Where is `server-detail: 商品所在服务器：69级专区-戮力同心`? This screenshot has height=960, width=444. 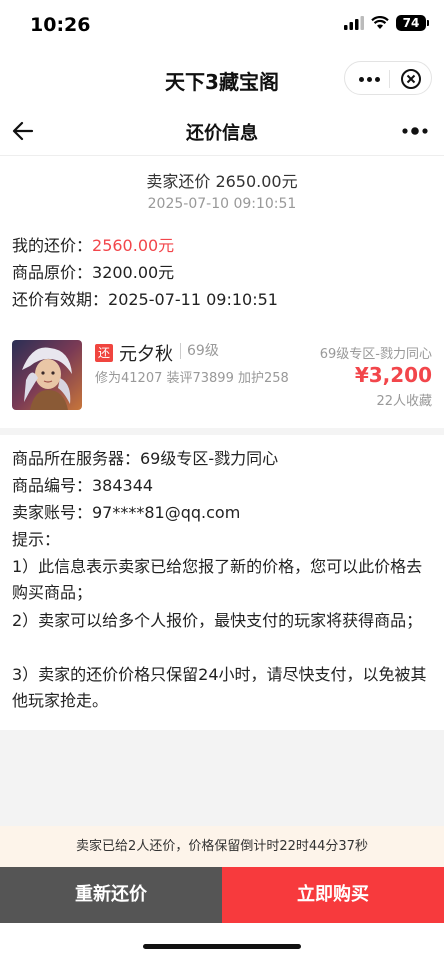
server-detail: 商品所在服务器：69级专区-戮力同心 is located at coordinates (145, 458).